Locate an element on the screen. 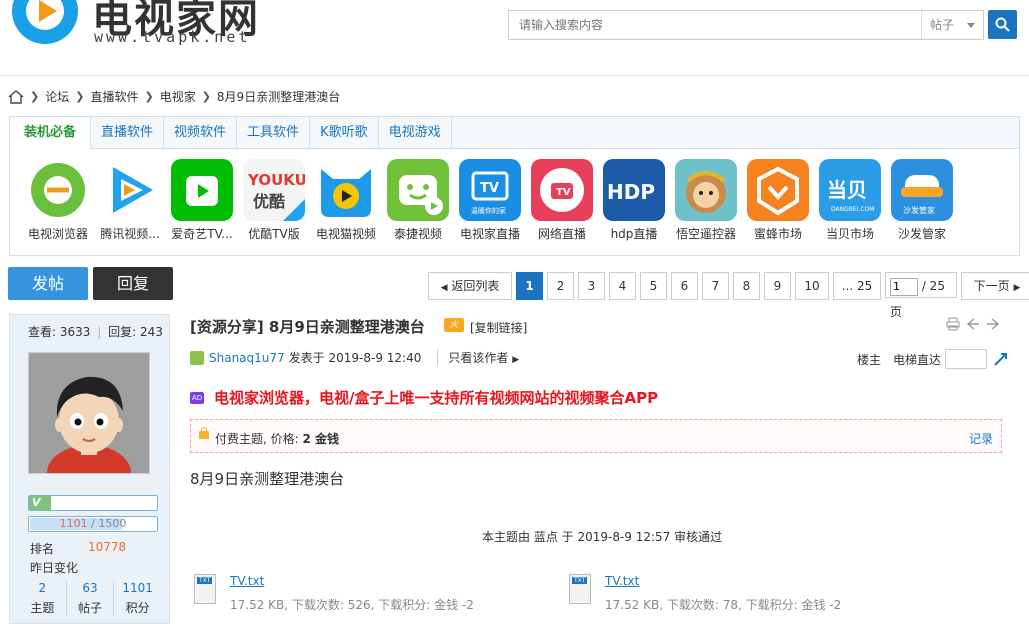  page-9: 9 is located at coordinates (777, 286).